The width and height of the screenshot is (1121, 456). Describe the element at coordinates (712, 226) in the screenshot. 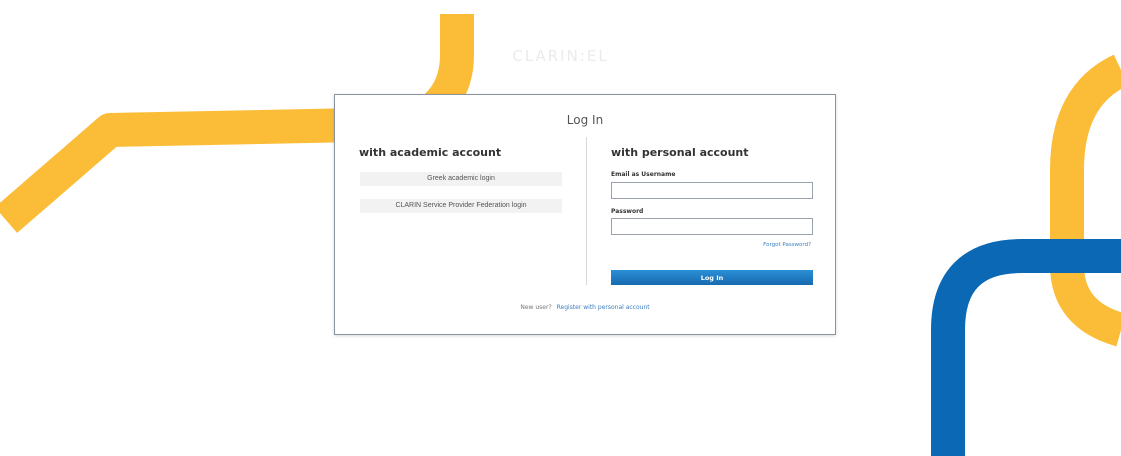

I see `password-input` at that location.